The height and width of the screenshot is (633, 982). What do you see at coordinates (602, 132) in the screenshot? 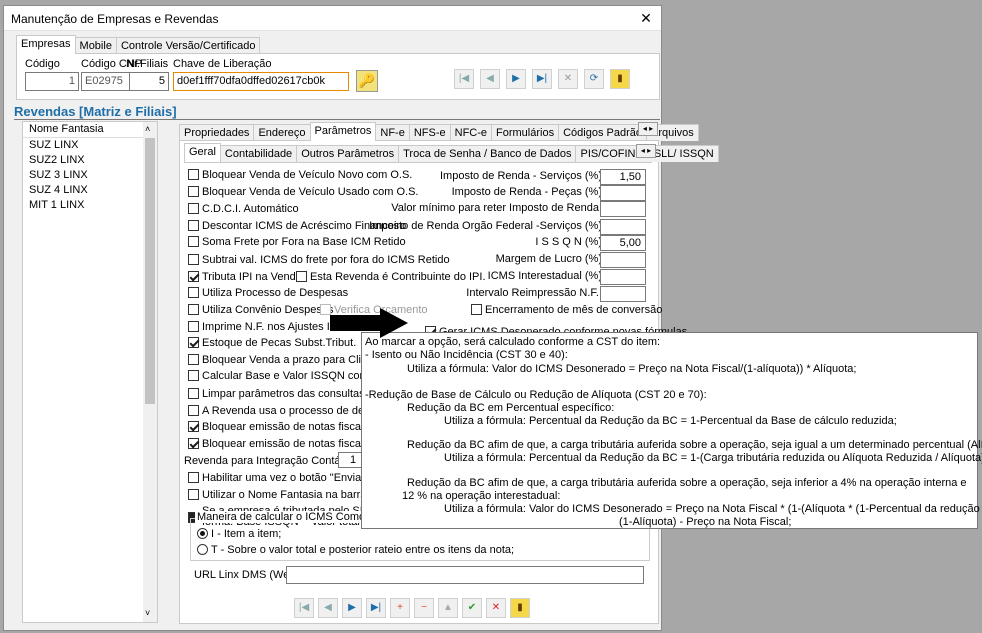
I see `tab-codigos-padrao: Códigos Padrão` at bounding box center [602, 132].